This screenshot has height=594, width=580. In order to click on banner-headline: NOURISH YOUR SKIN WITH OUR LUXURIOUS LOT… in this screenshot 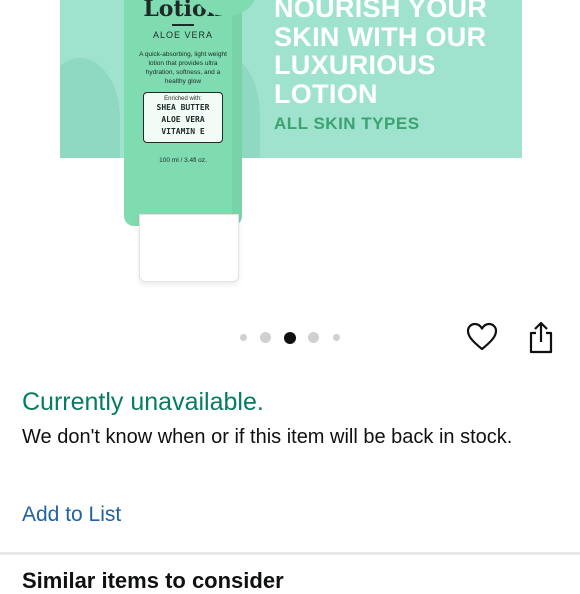, I will do `click(394, 54)`.